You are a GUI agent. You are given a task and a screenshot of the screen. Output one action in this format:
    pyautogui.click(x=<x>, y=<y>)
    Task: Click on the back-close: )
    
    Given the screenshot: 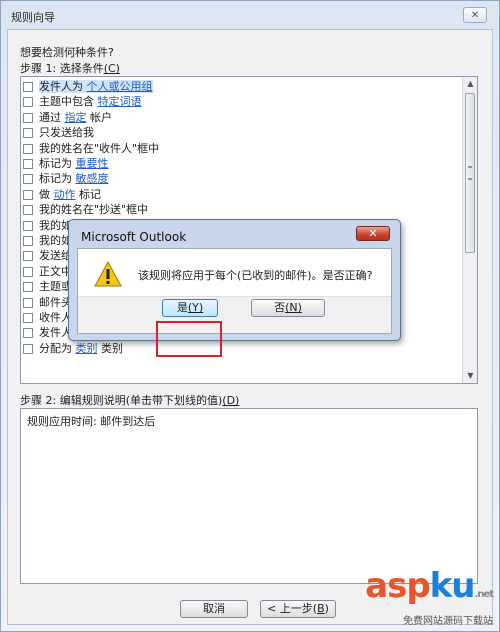 What is the action you would take?
    pyautogui.click(x=326, y=608)
    